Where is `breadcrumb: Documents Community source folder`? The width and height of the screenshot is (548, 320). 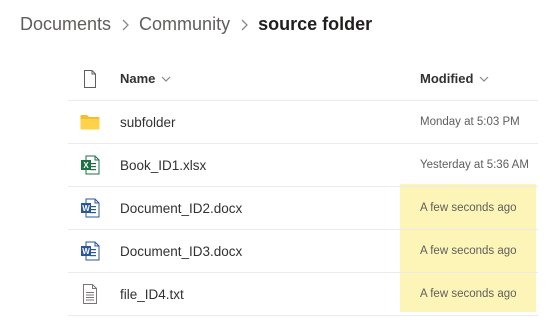 breadcrumb: Documents Community source folder is located at coordinates (196, 24).